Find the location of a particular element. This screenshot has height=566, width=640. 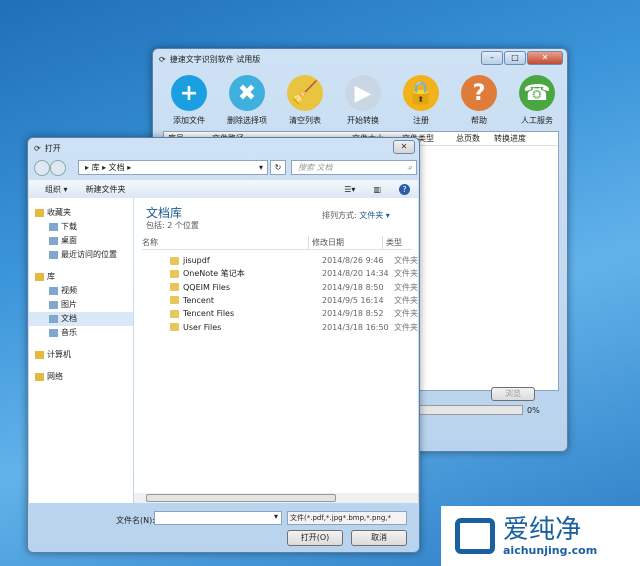

file-row: User Files 2014/3/18 16:50 文件夹 is located at coordinates (305, 327).